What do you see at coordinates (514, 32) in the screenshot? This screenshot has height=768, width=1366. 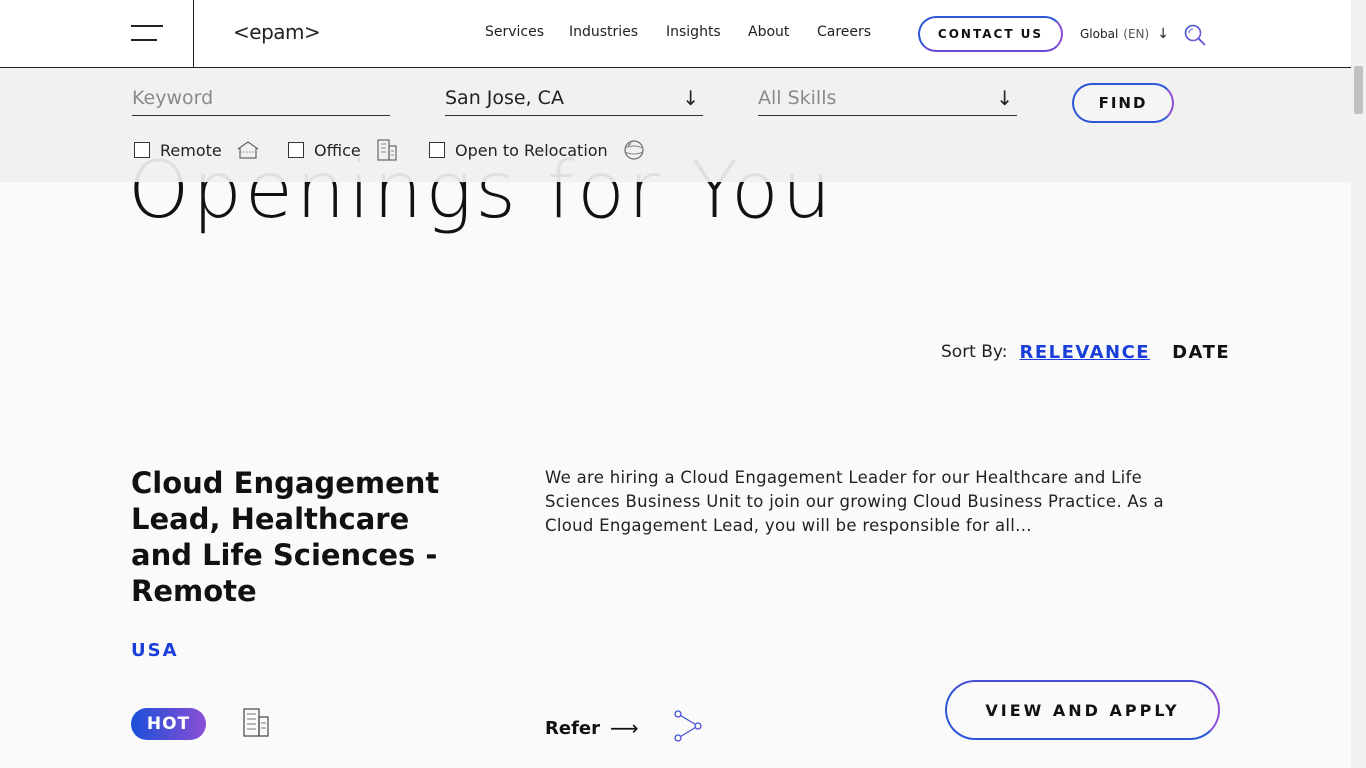 I see `nav-services: Services` at bounding box center [514, 32].